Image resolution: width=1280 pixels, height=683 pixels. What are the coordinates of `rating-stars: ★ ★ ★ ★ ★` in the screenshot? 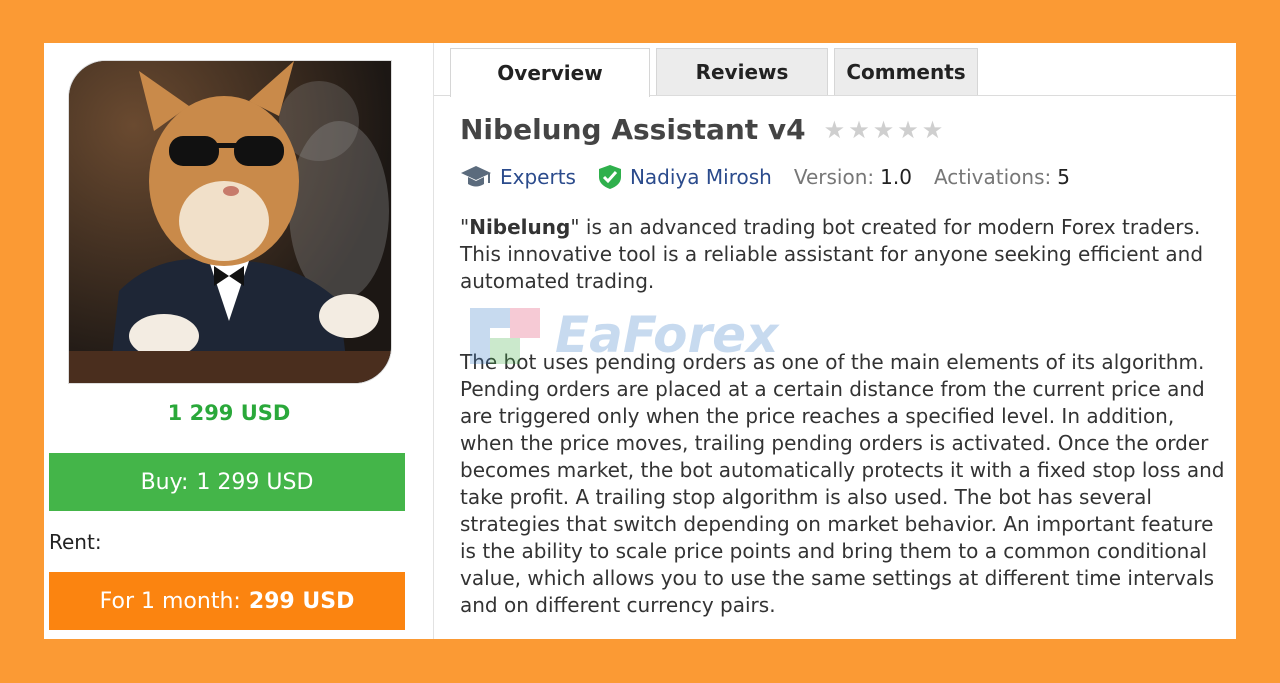 It's located at (884, 130).